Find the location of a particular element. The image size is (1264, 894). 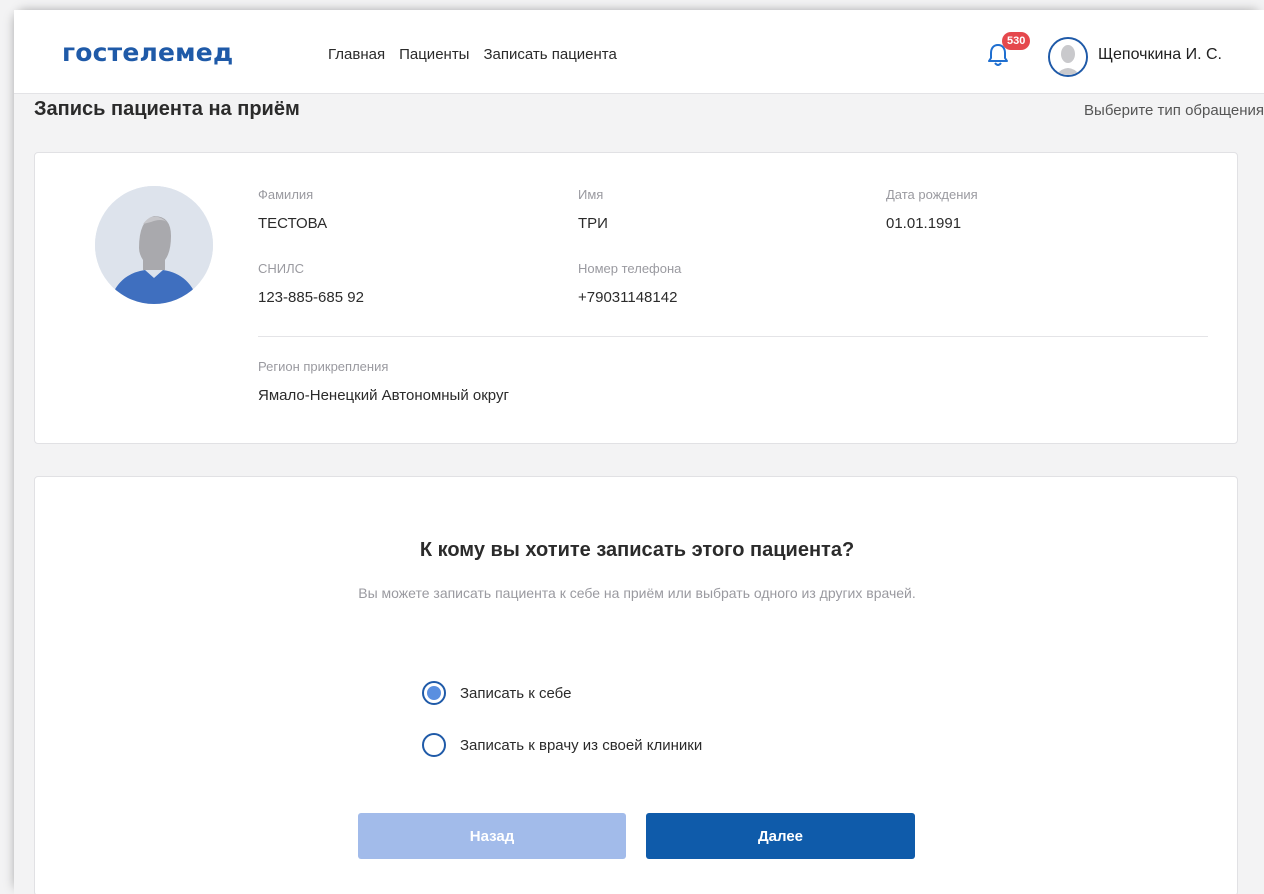

birthdate-field: Дата рождения 01.01.1991 is located at coordinates (932, 209).